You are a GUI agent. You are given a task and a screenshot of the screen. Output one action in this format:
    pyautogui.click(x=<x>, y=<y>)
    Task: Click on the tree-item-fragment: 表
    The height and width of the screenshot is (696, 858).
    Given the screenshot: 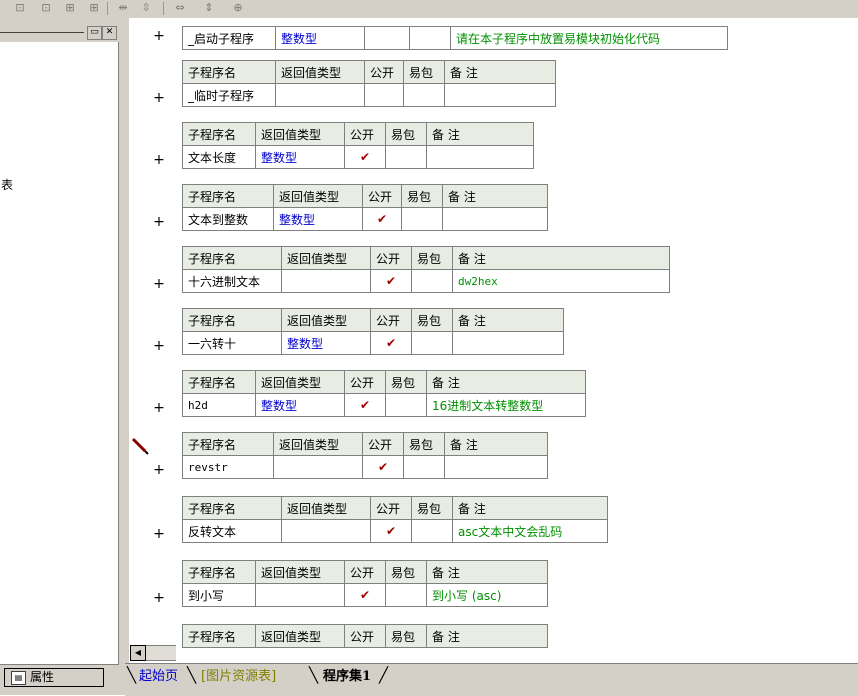 What is the action you would take?
    pyautogui.click(x=7, y=184)
    